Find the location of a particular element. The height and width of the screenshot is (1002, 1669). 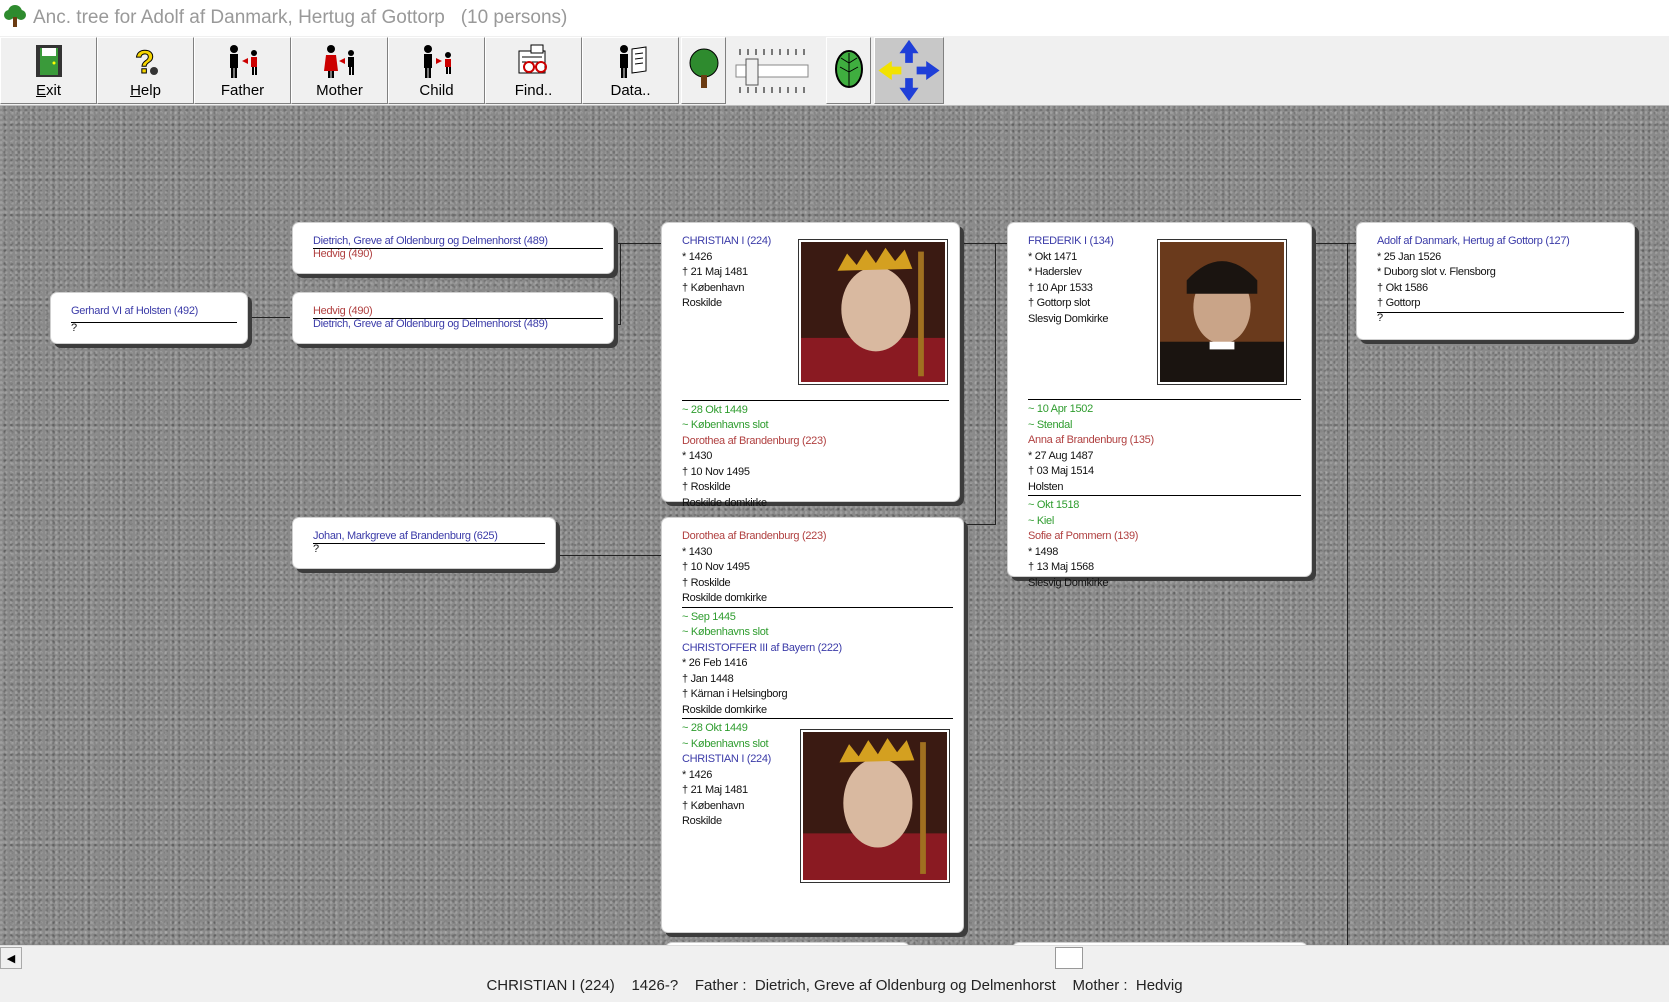

leaf-icon is located at coordinates (848, 69).